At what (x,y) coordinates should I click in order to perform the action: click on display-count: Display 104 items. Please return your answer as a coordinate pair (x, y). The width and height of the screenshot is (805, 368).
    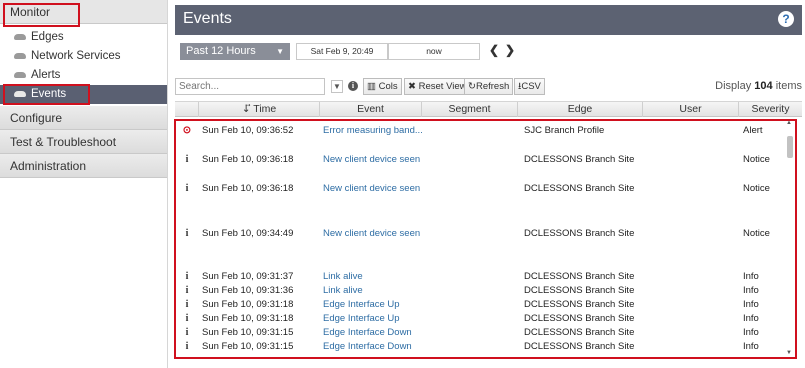
    Looking at the image, I should click on (758, 86).